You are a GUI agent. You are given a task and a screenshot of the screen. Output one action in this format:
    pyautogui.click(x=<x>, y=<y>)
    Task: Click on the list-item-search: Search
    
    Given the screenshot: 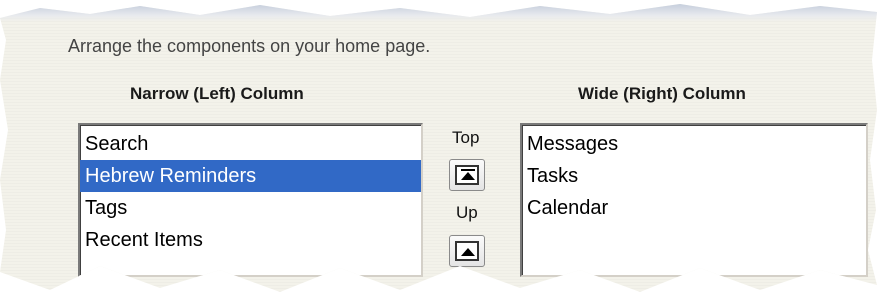 What is the action you would take?
    pyautogui.click(x=250, y=144)
    